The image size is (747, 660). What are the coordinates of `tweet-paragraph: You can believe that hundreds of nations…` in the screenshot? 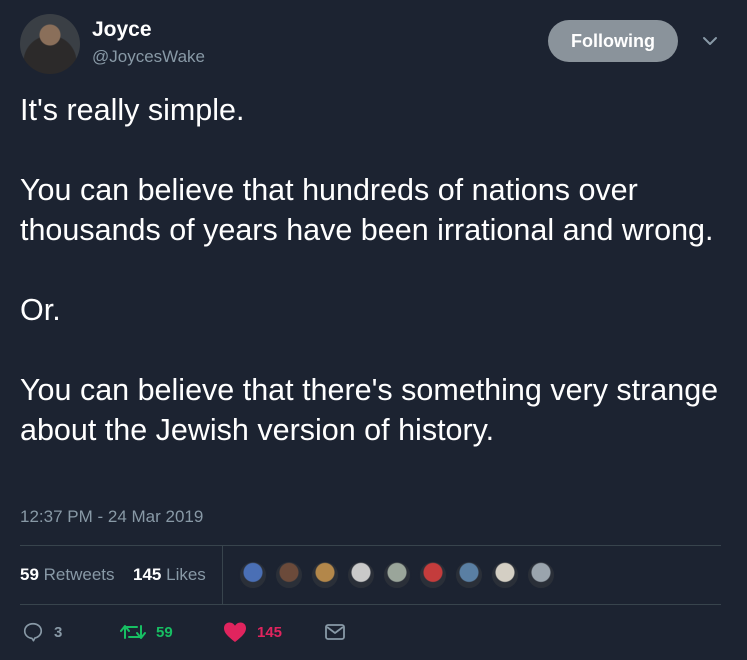 It's located at (367, 210).